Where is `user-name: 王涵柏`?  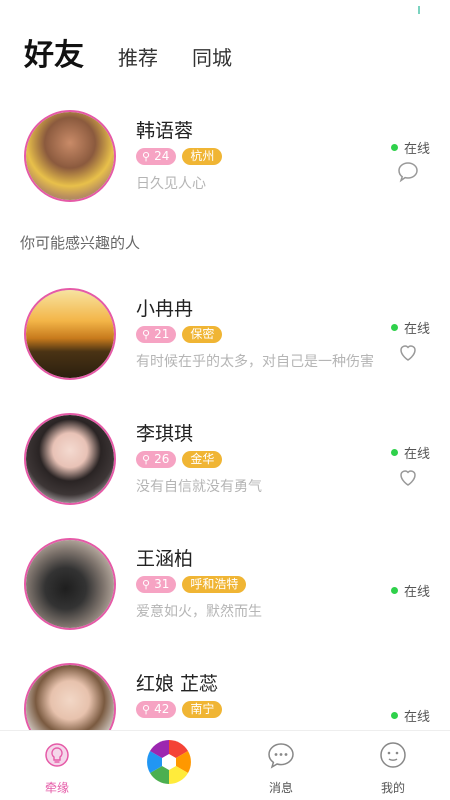 user-name: 王涵柏 is located at coordinates (165, 559).